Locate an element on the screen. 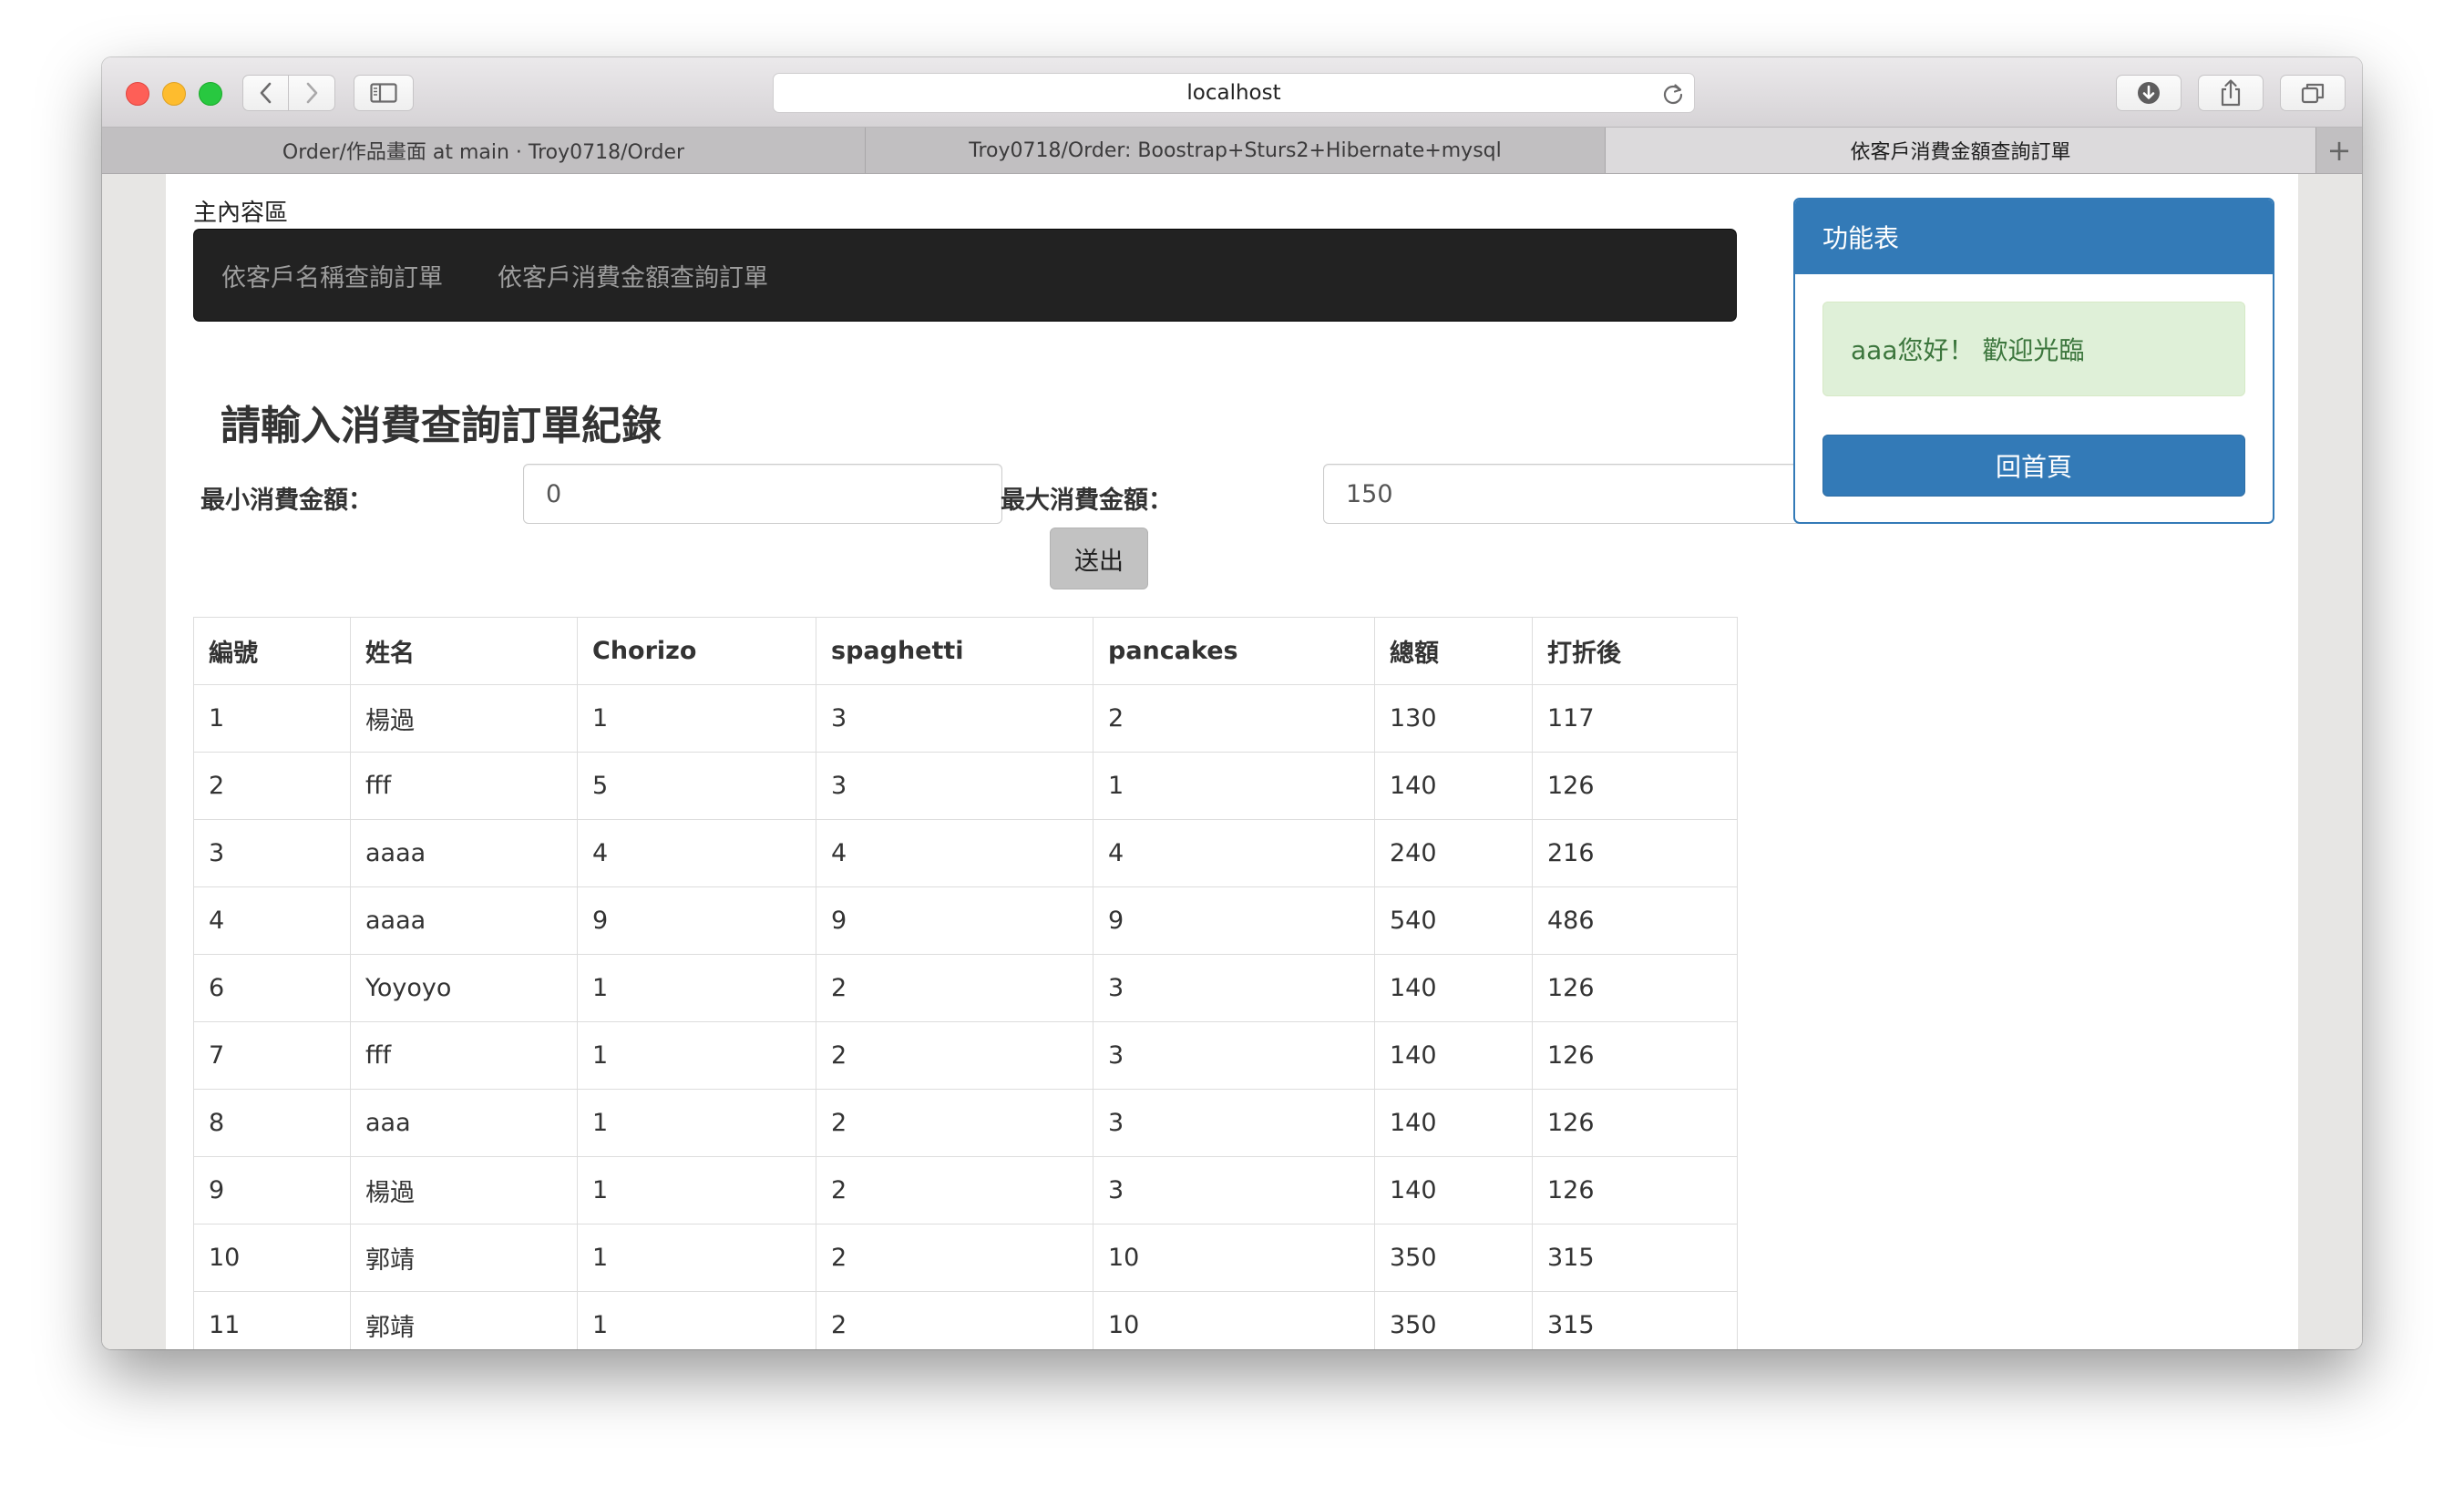 This screenshot has height=1496, width=2464. column-header: 打折後 is located at coordinates (1635, 651).